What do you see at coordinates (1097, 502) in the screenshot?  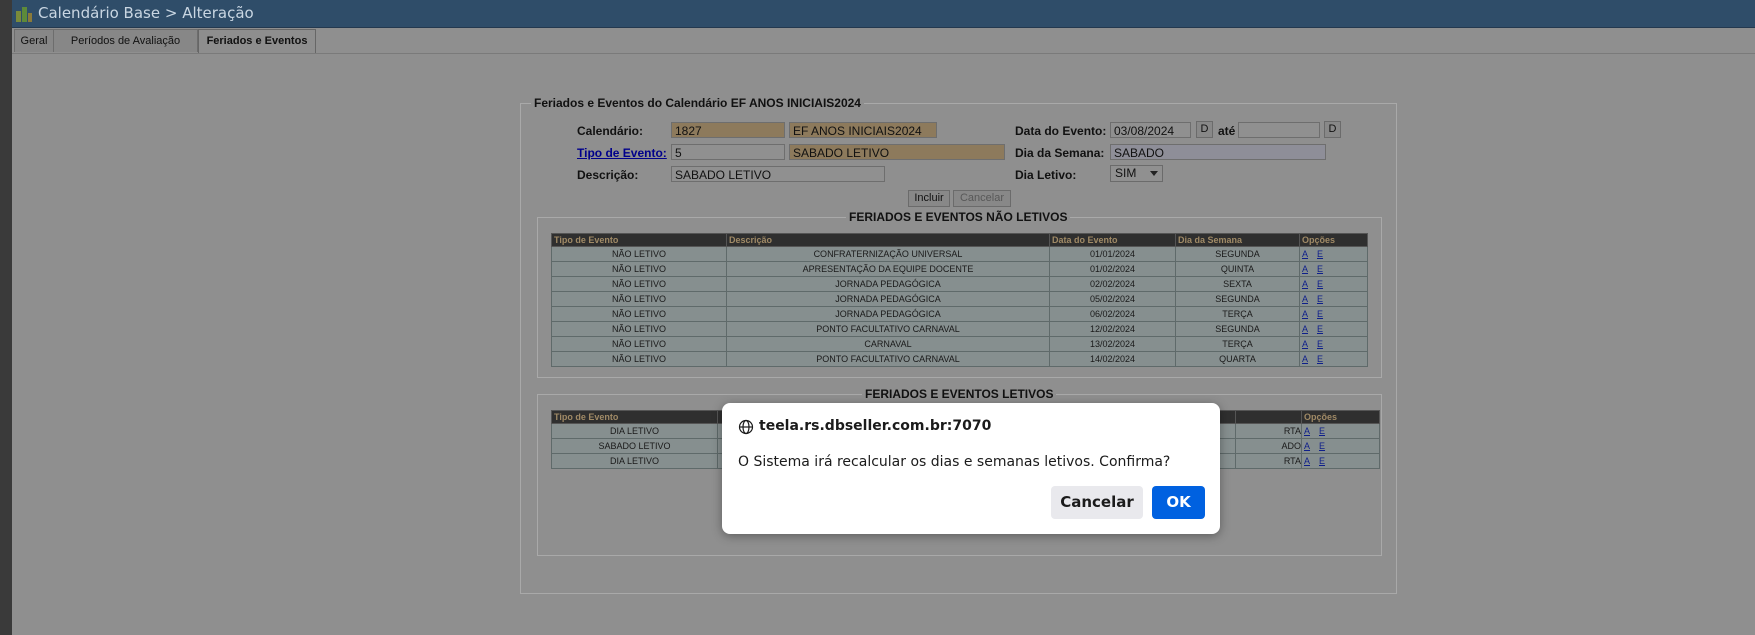 I see `dialog-cancel-button: Cancelar` at bounding box center [1097, 502].